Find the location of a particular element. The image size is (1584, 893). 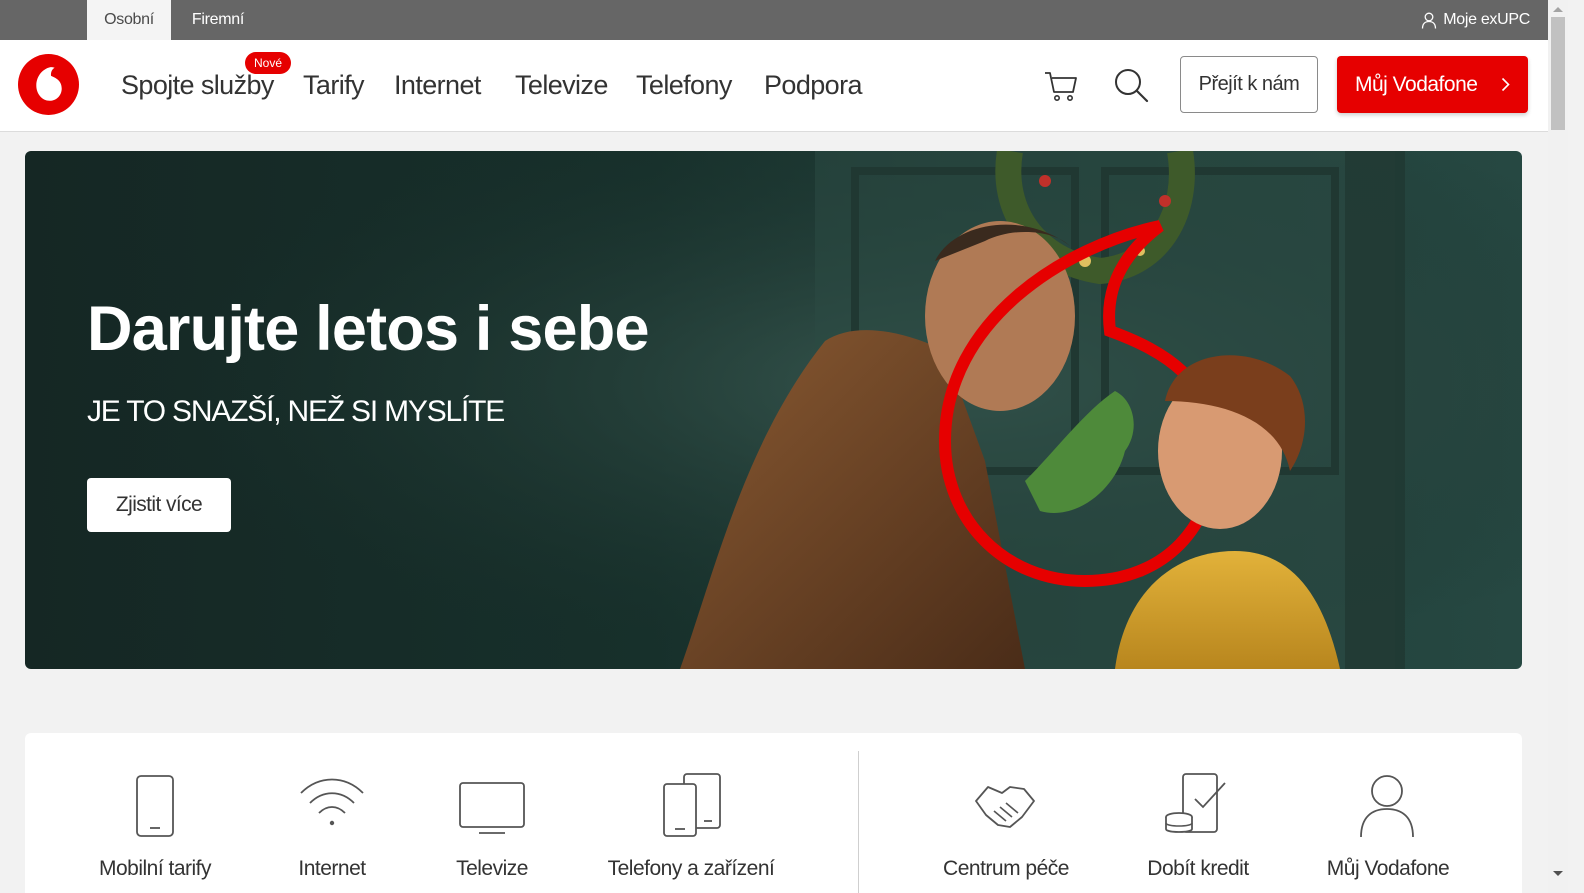

hero-title: Darujte letos i sebe is located at coordinates (368, 329).